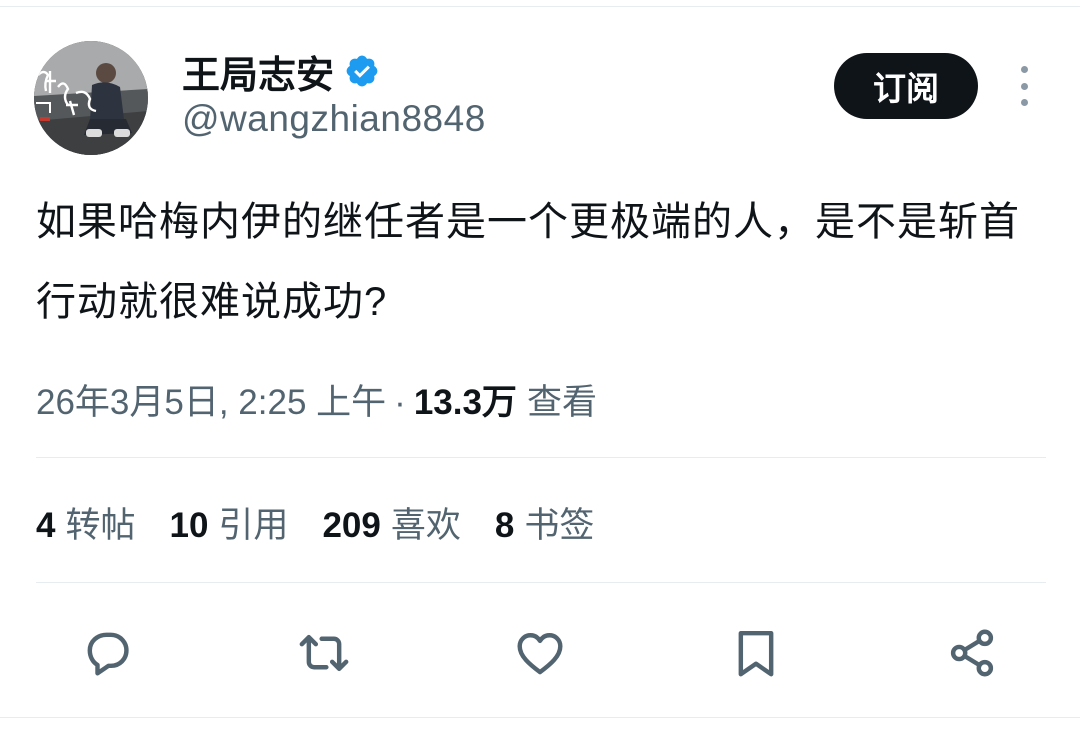 The width and height of the screenshot is (1080, 741). I want to click on views-label: 查看, so click(561, 402).